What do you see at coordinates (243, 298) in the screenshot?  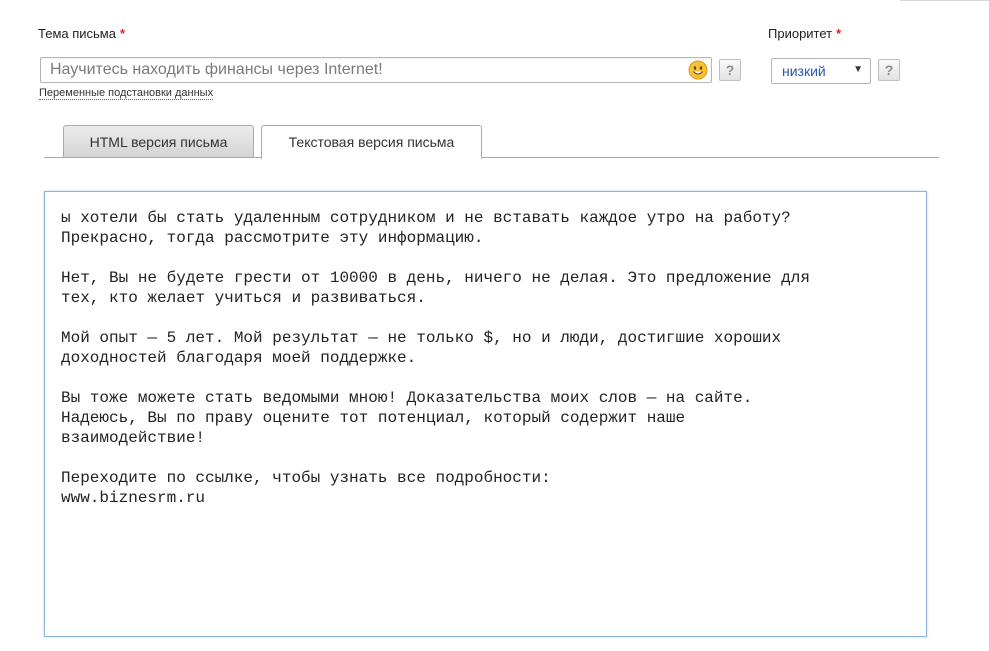 I see `editor-line: тех, кто желает учиться и развиваться.` at bounding box center [243, 298].